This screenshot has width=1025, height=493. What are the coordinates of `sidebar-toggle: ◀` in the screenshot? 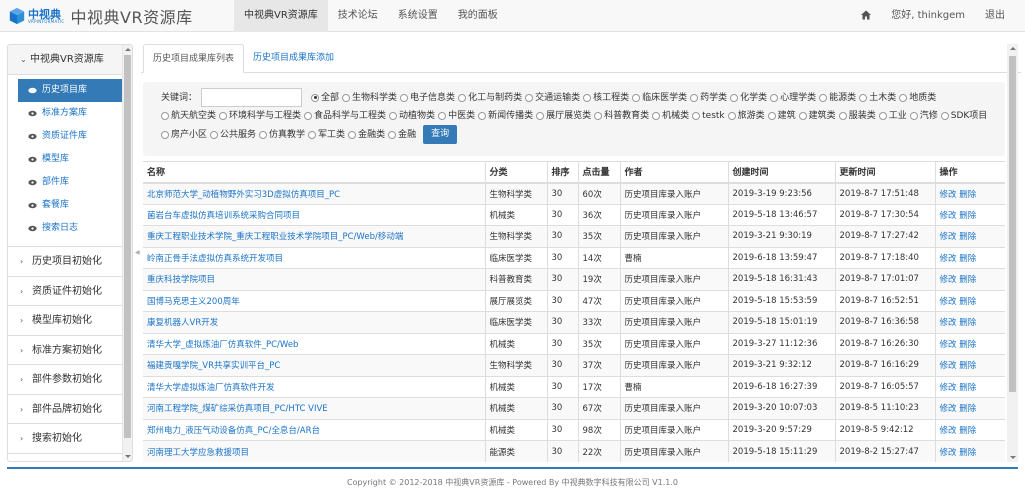 It's located at (137, 253).